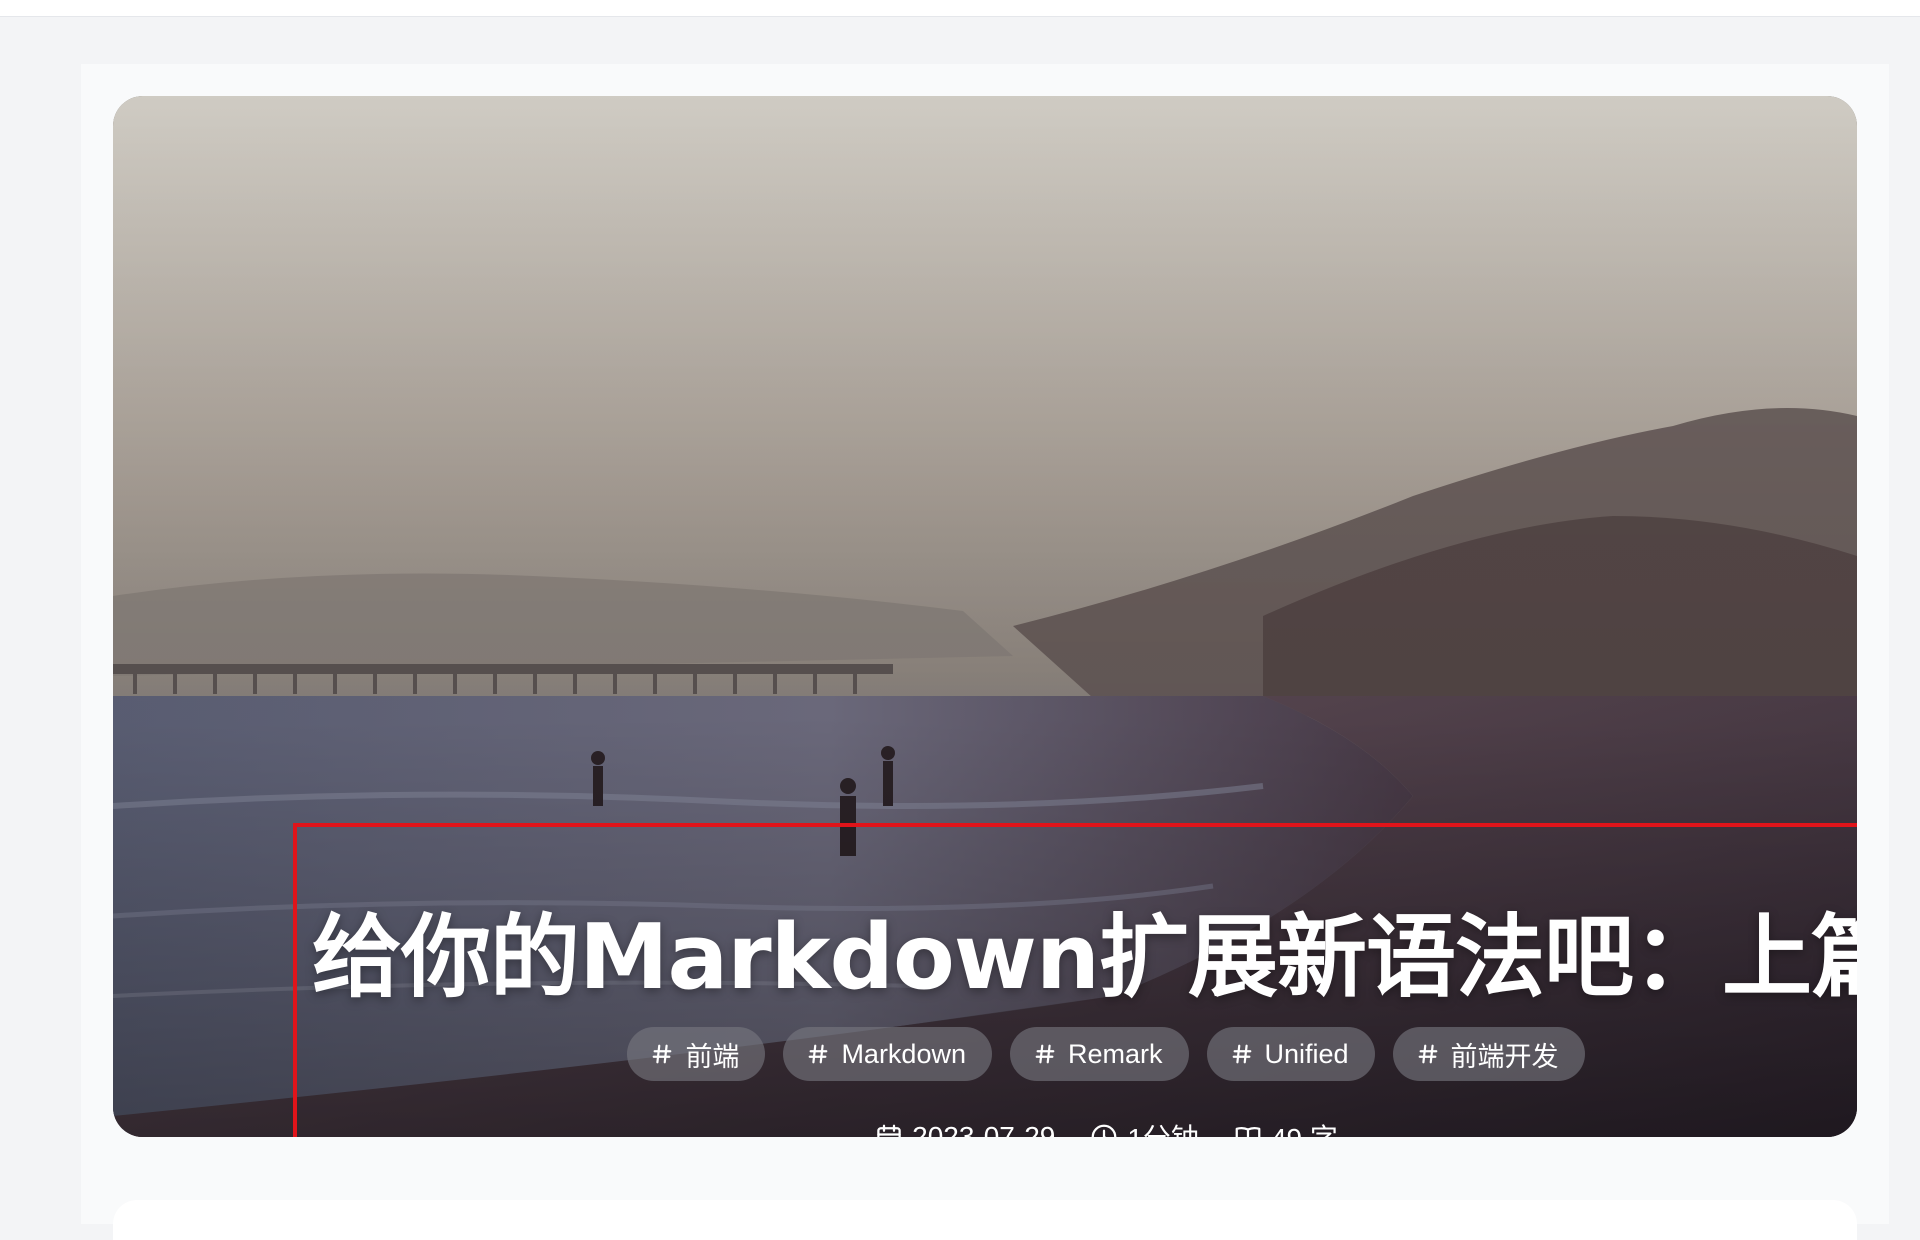 The image size is (1920, 1240). I want to click on post-content-card, so click(985, 1220).